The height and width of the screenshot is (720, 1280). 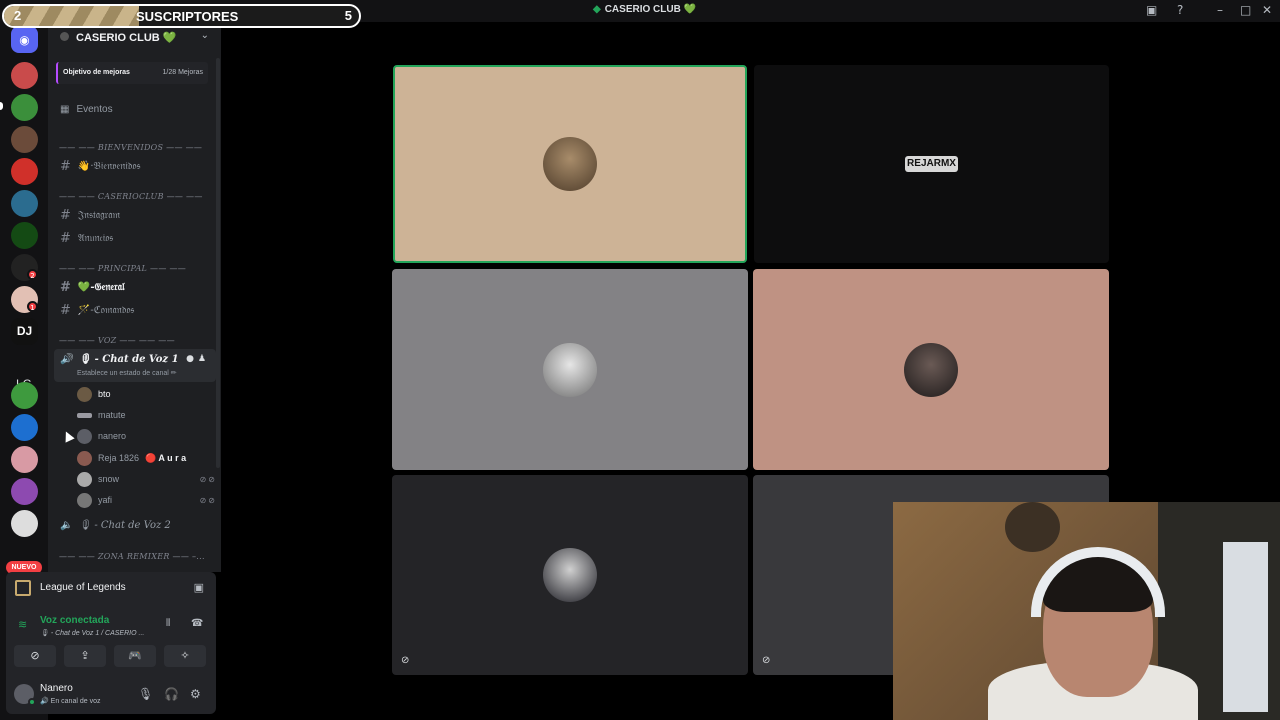 I want to click on minimize-button: –, so click(x=1220, y=10).